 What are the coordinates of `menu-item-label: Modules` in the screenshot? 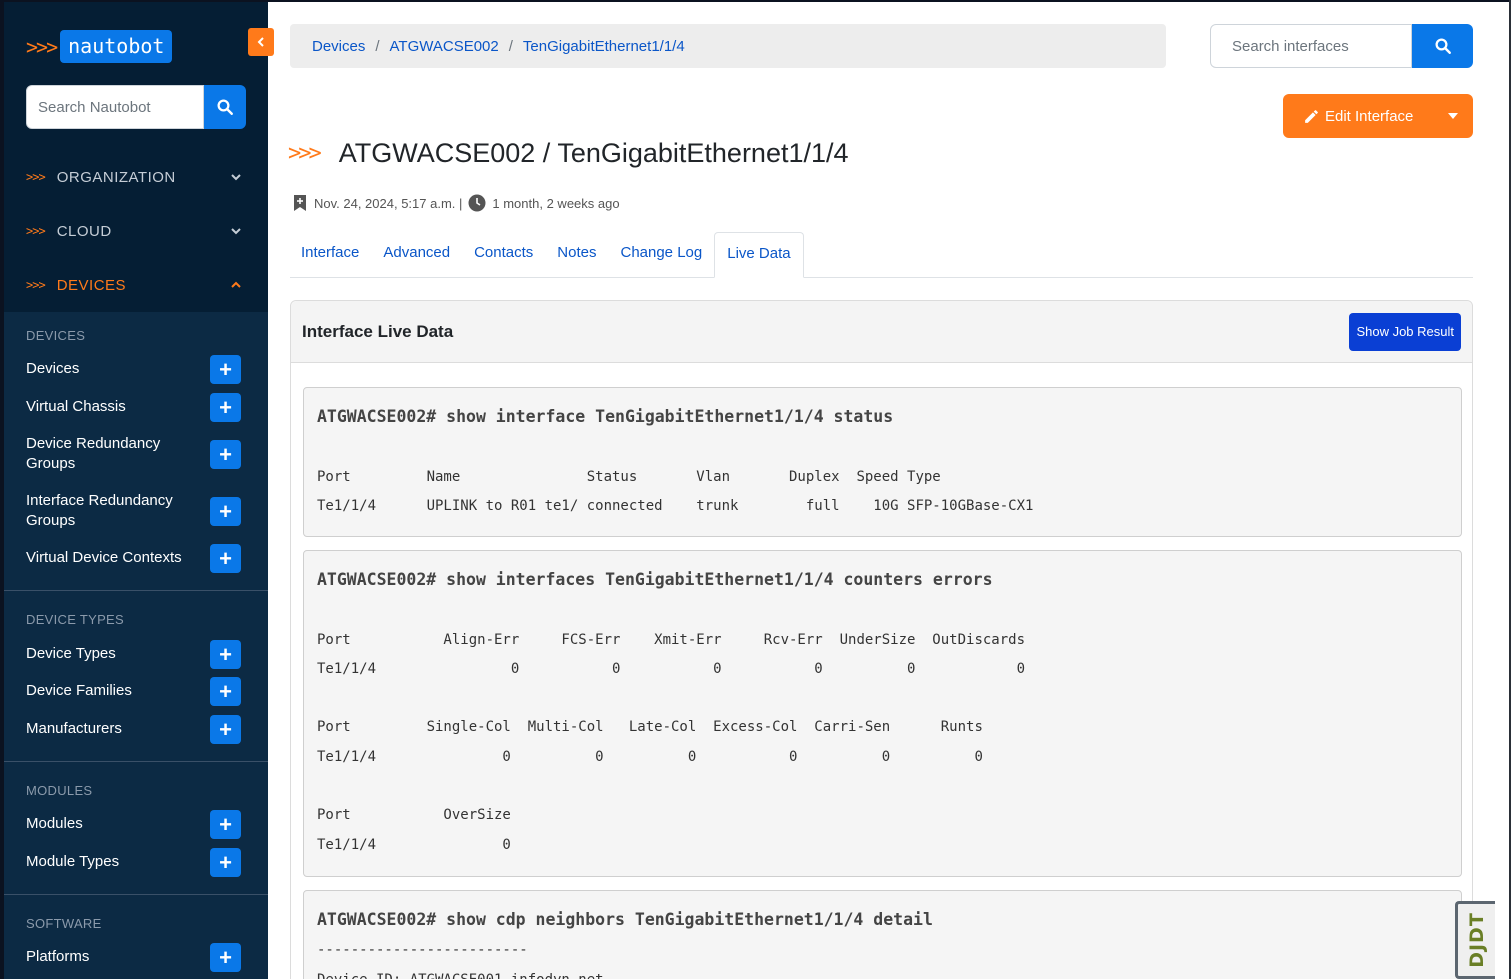 It's located at (54, 823).